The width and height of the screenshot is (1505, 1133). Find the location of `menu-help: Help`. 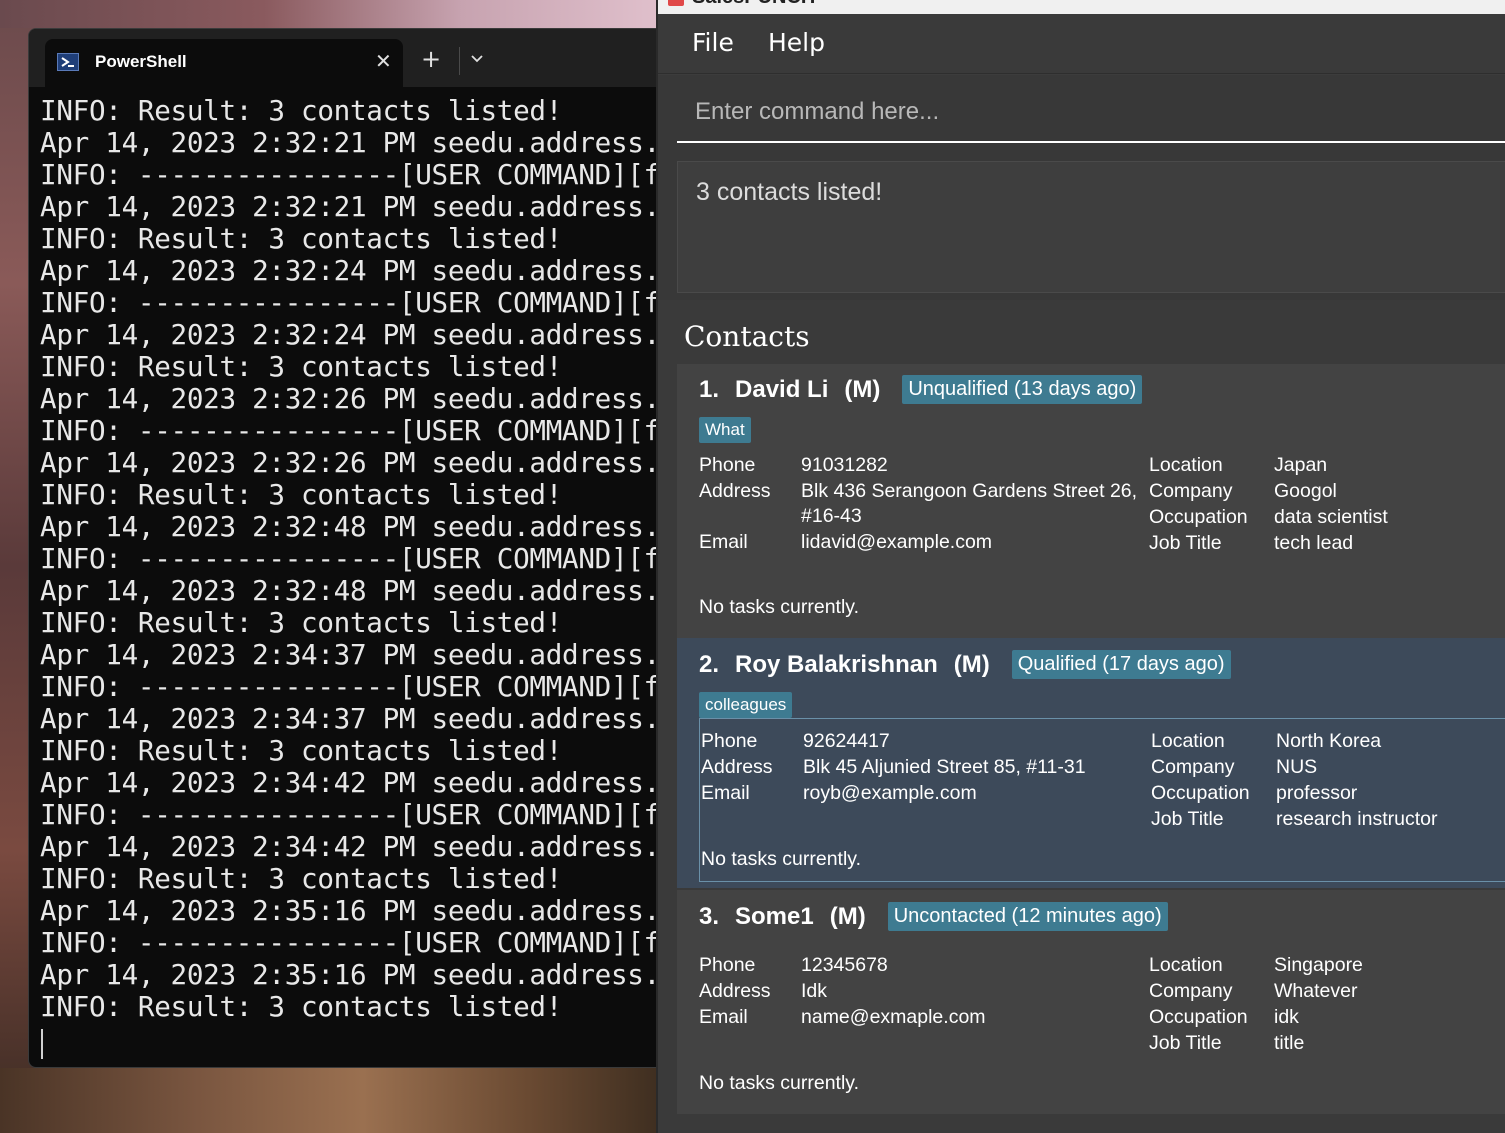

menu-help: Help is located at coordinates (796, 42).